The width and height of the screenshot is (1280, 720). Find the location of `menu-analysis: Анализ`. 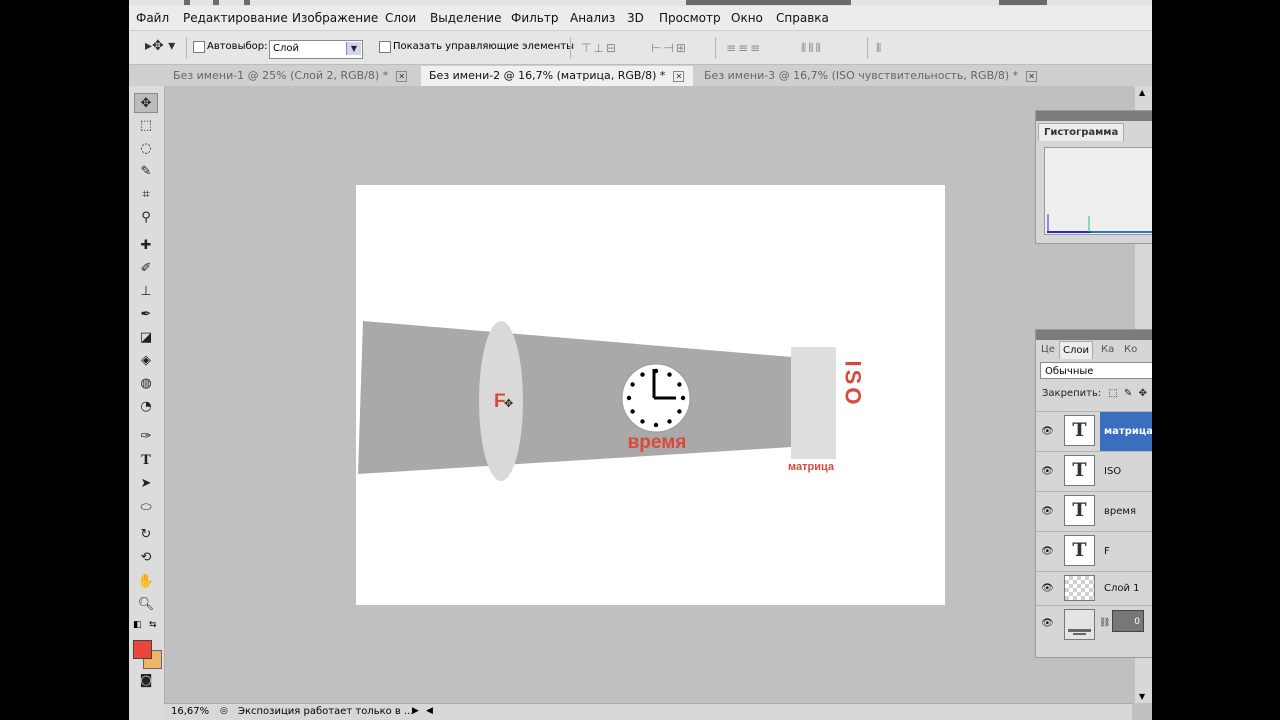

menu-analysis: Анализ is located at coordinates (592, 18).